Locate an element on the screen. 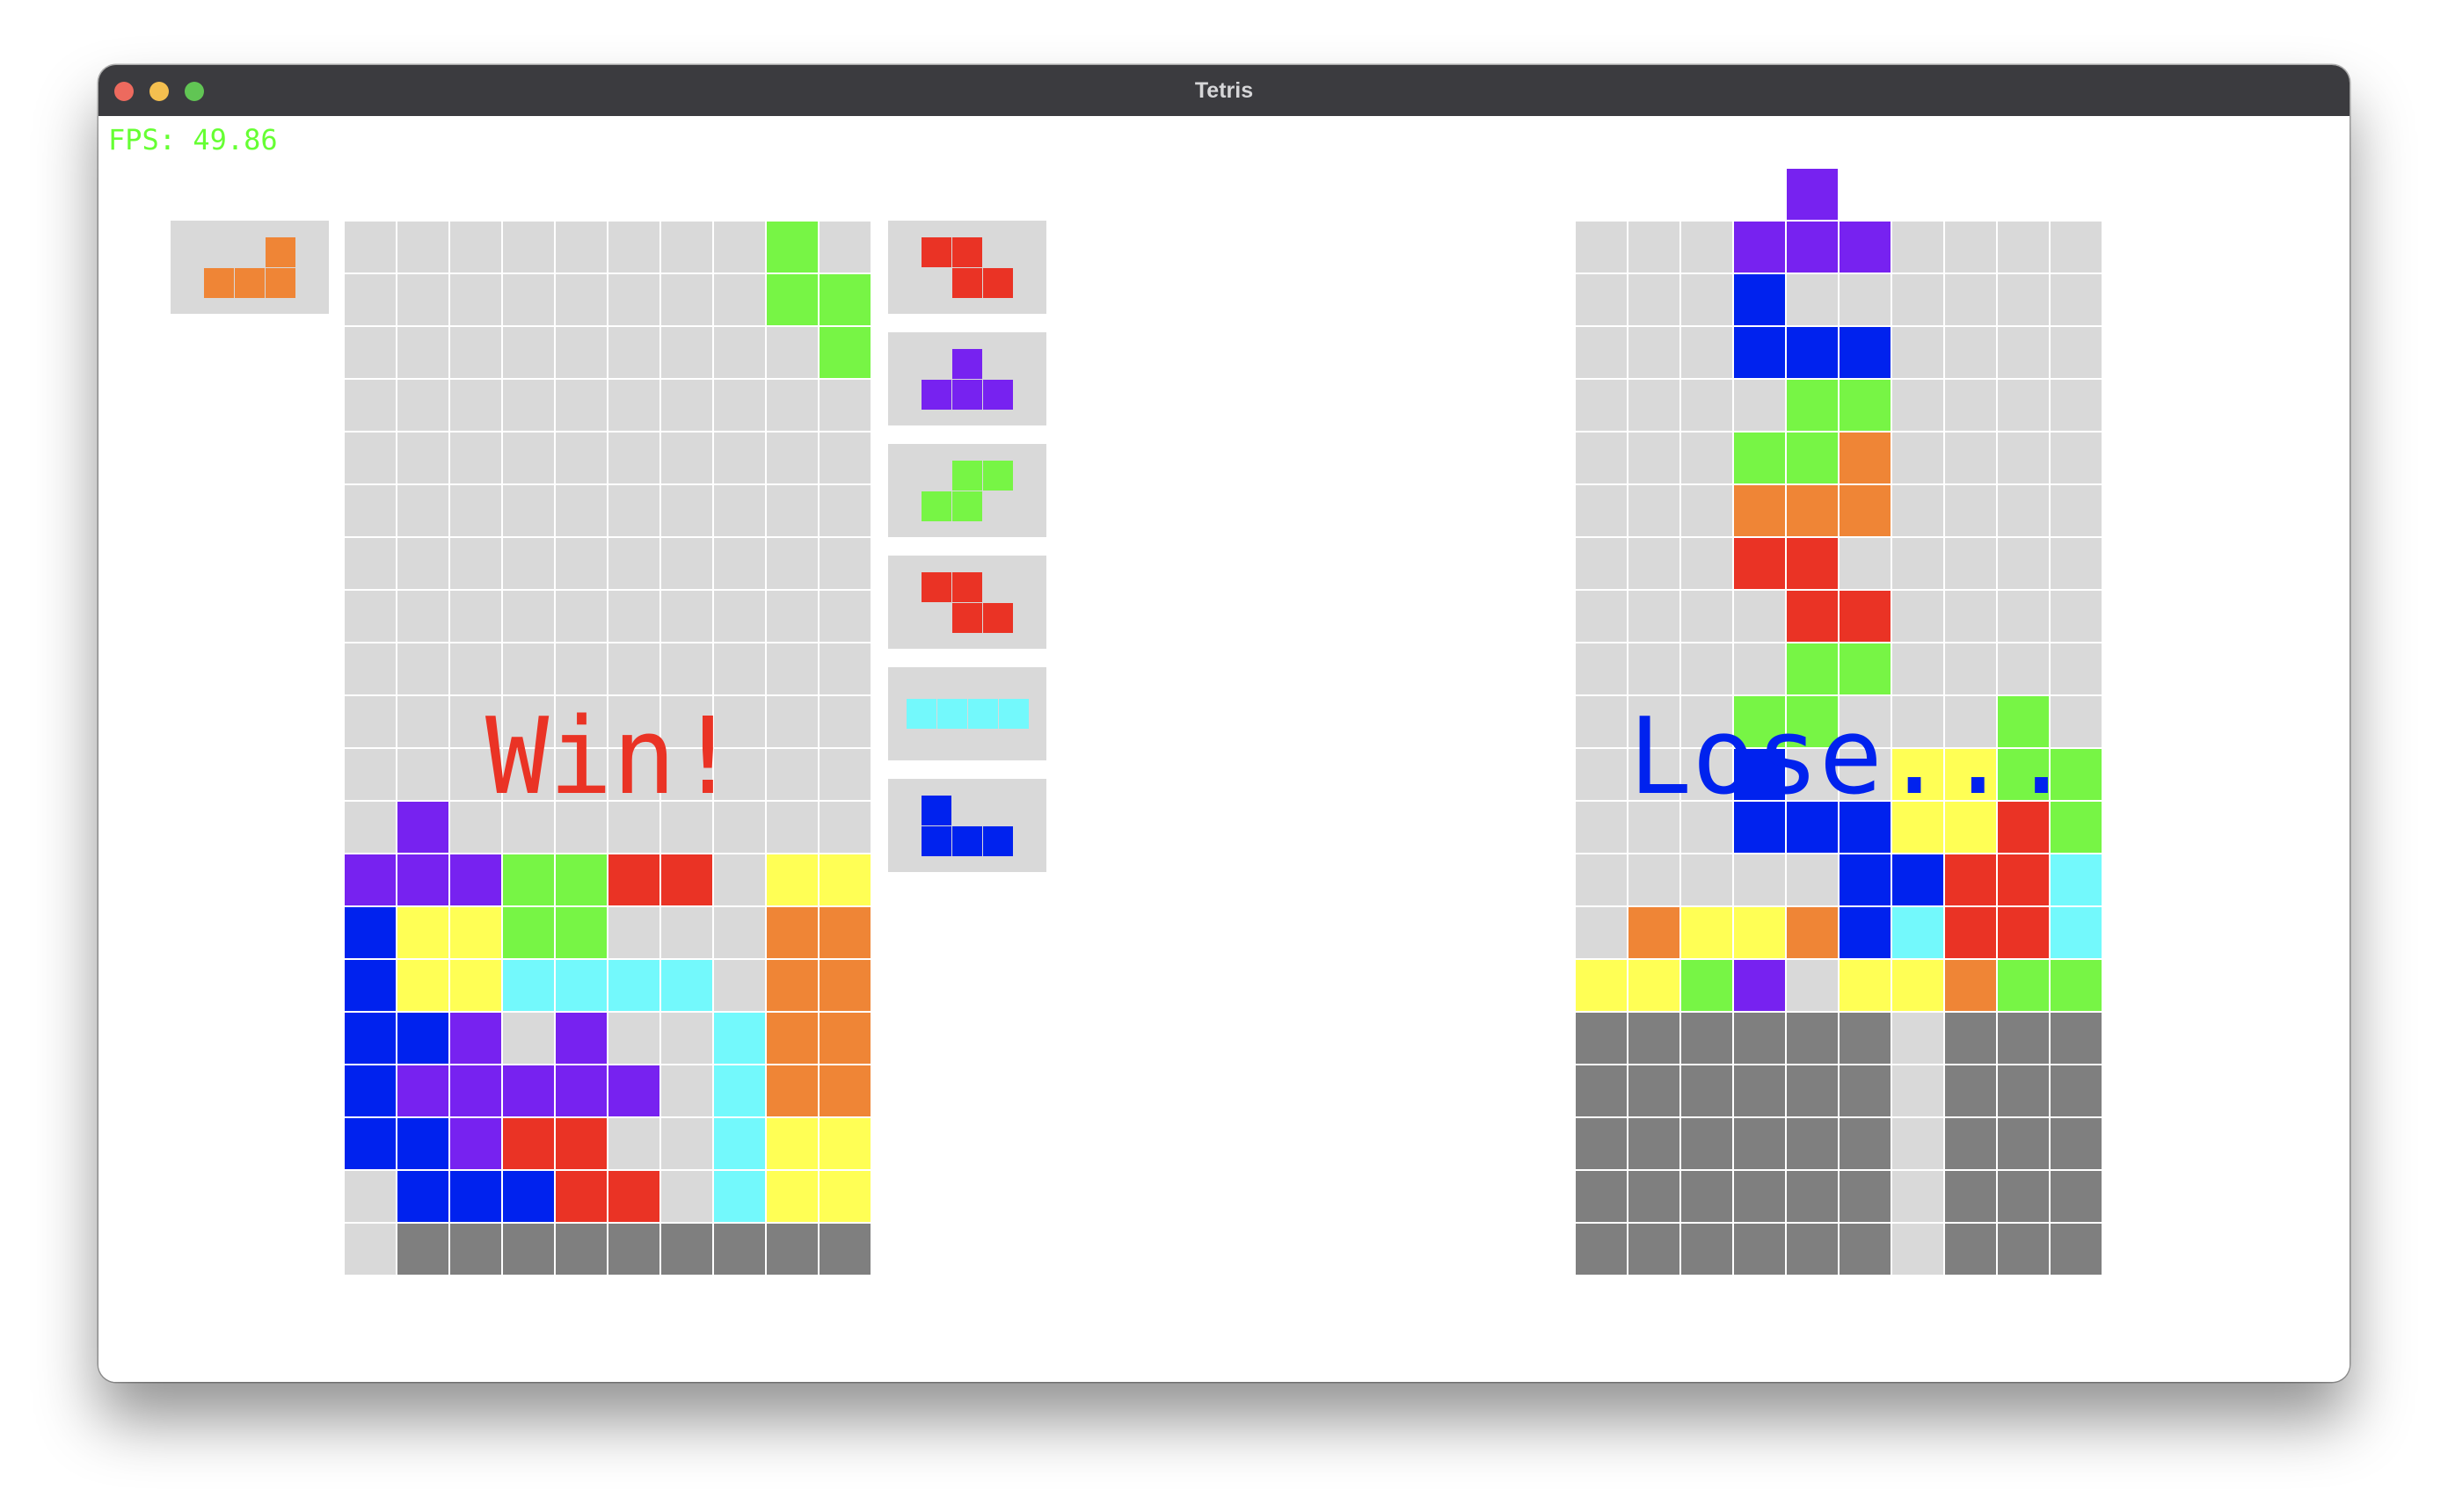  p2-cell-i is located at coordinates (2076, 932).